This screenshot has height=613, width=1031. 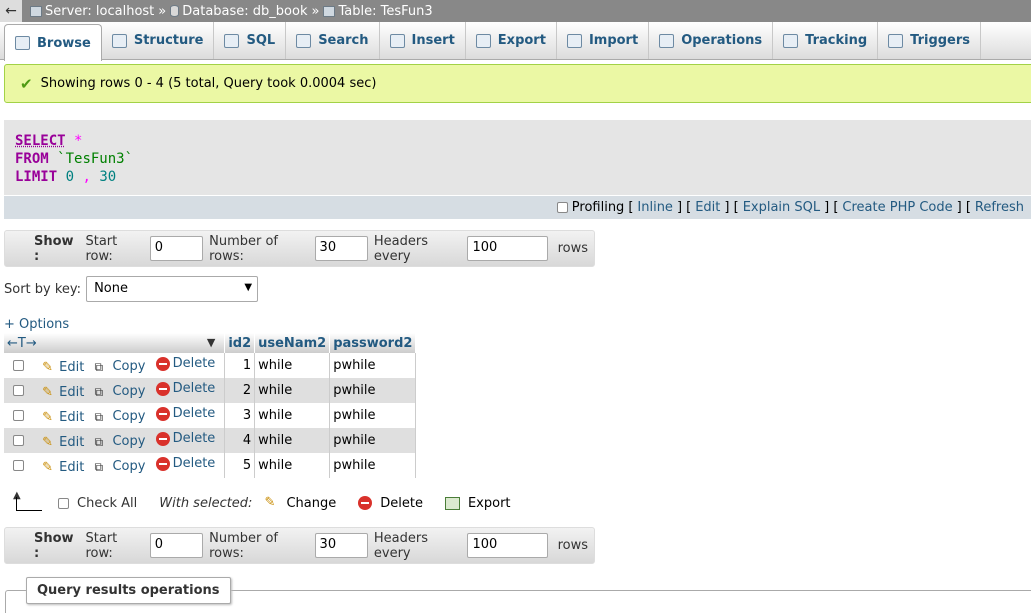 What do you see at coordinates (240, 465) in the screenshot?
I see `cell-id2: 5` at bounding box center [240, 465].